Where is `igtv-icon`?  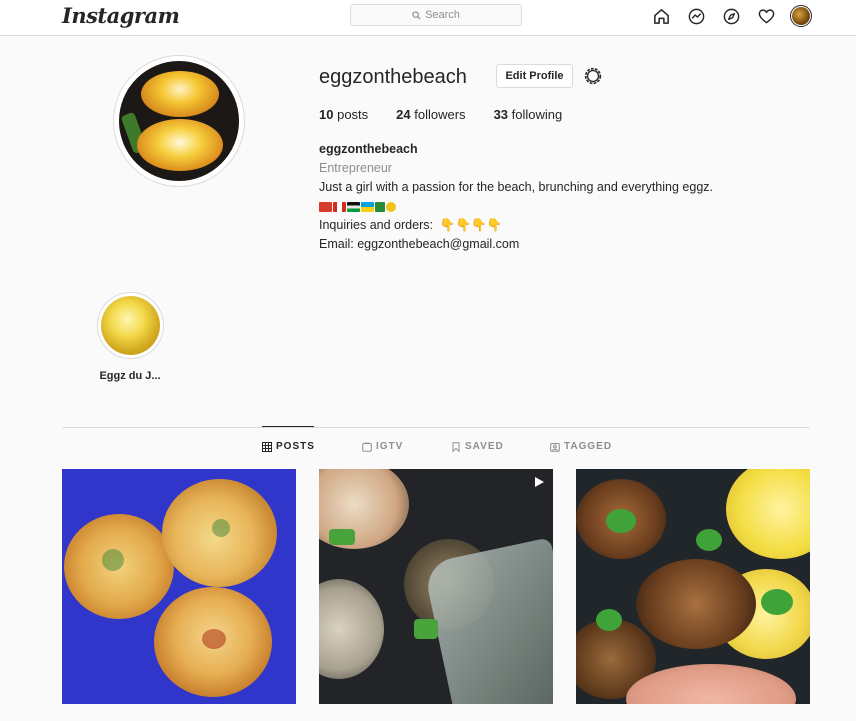 igtv-icon is located at coordinates (367, 446).